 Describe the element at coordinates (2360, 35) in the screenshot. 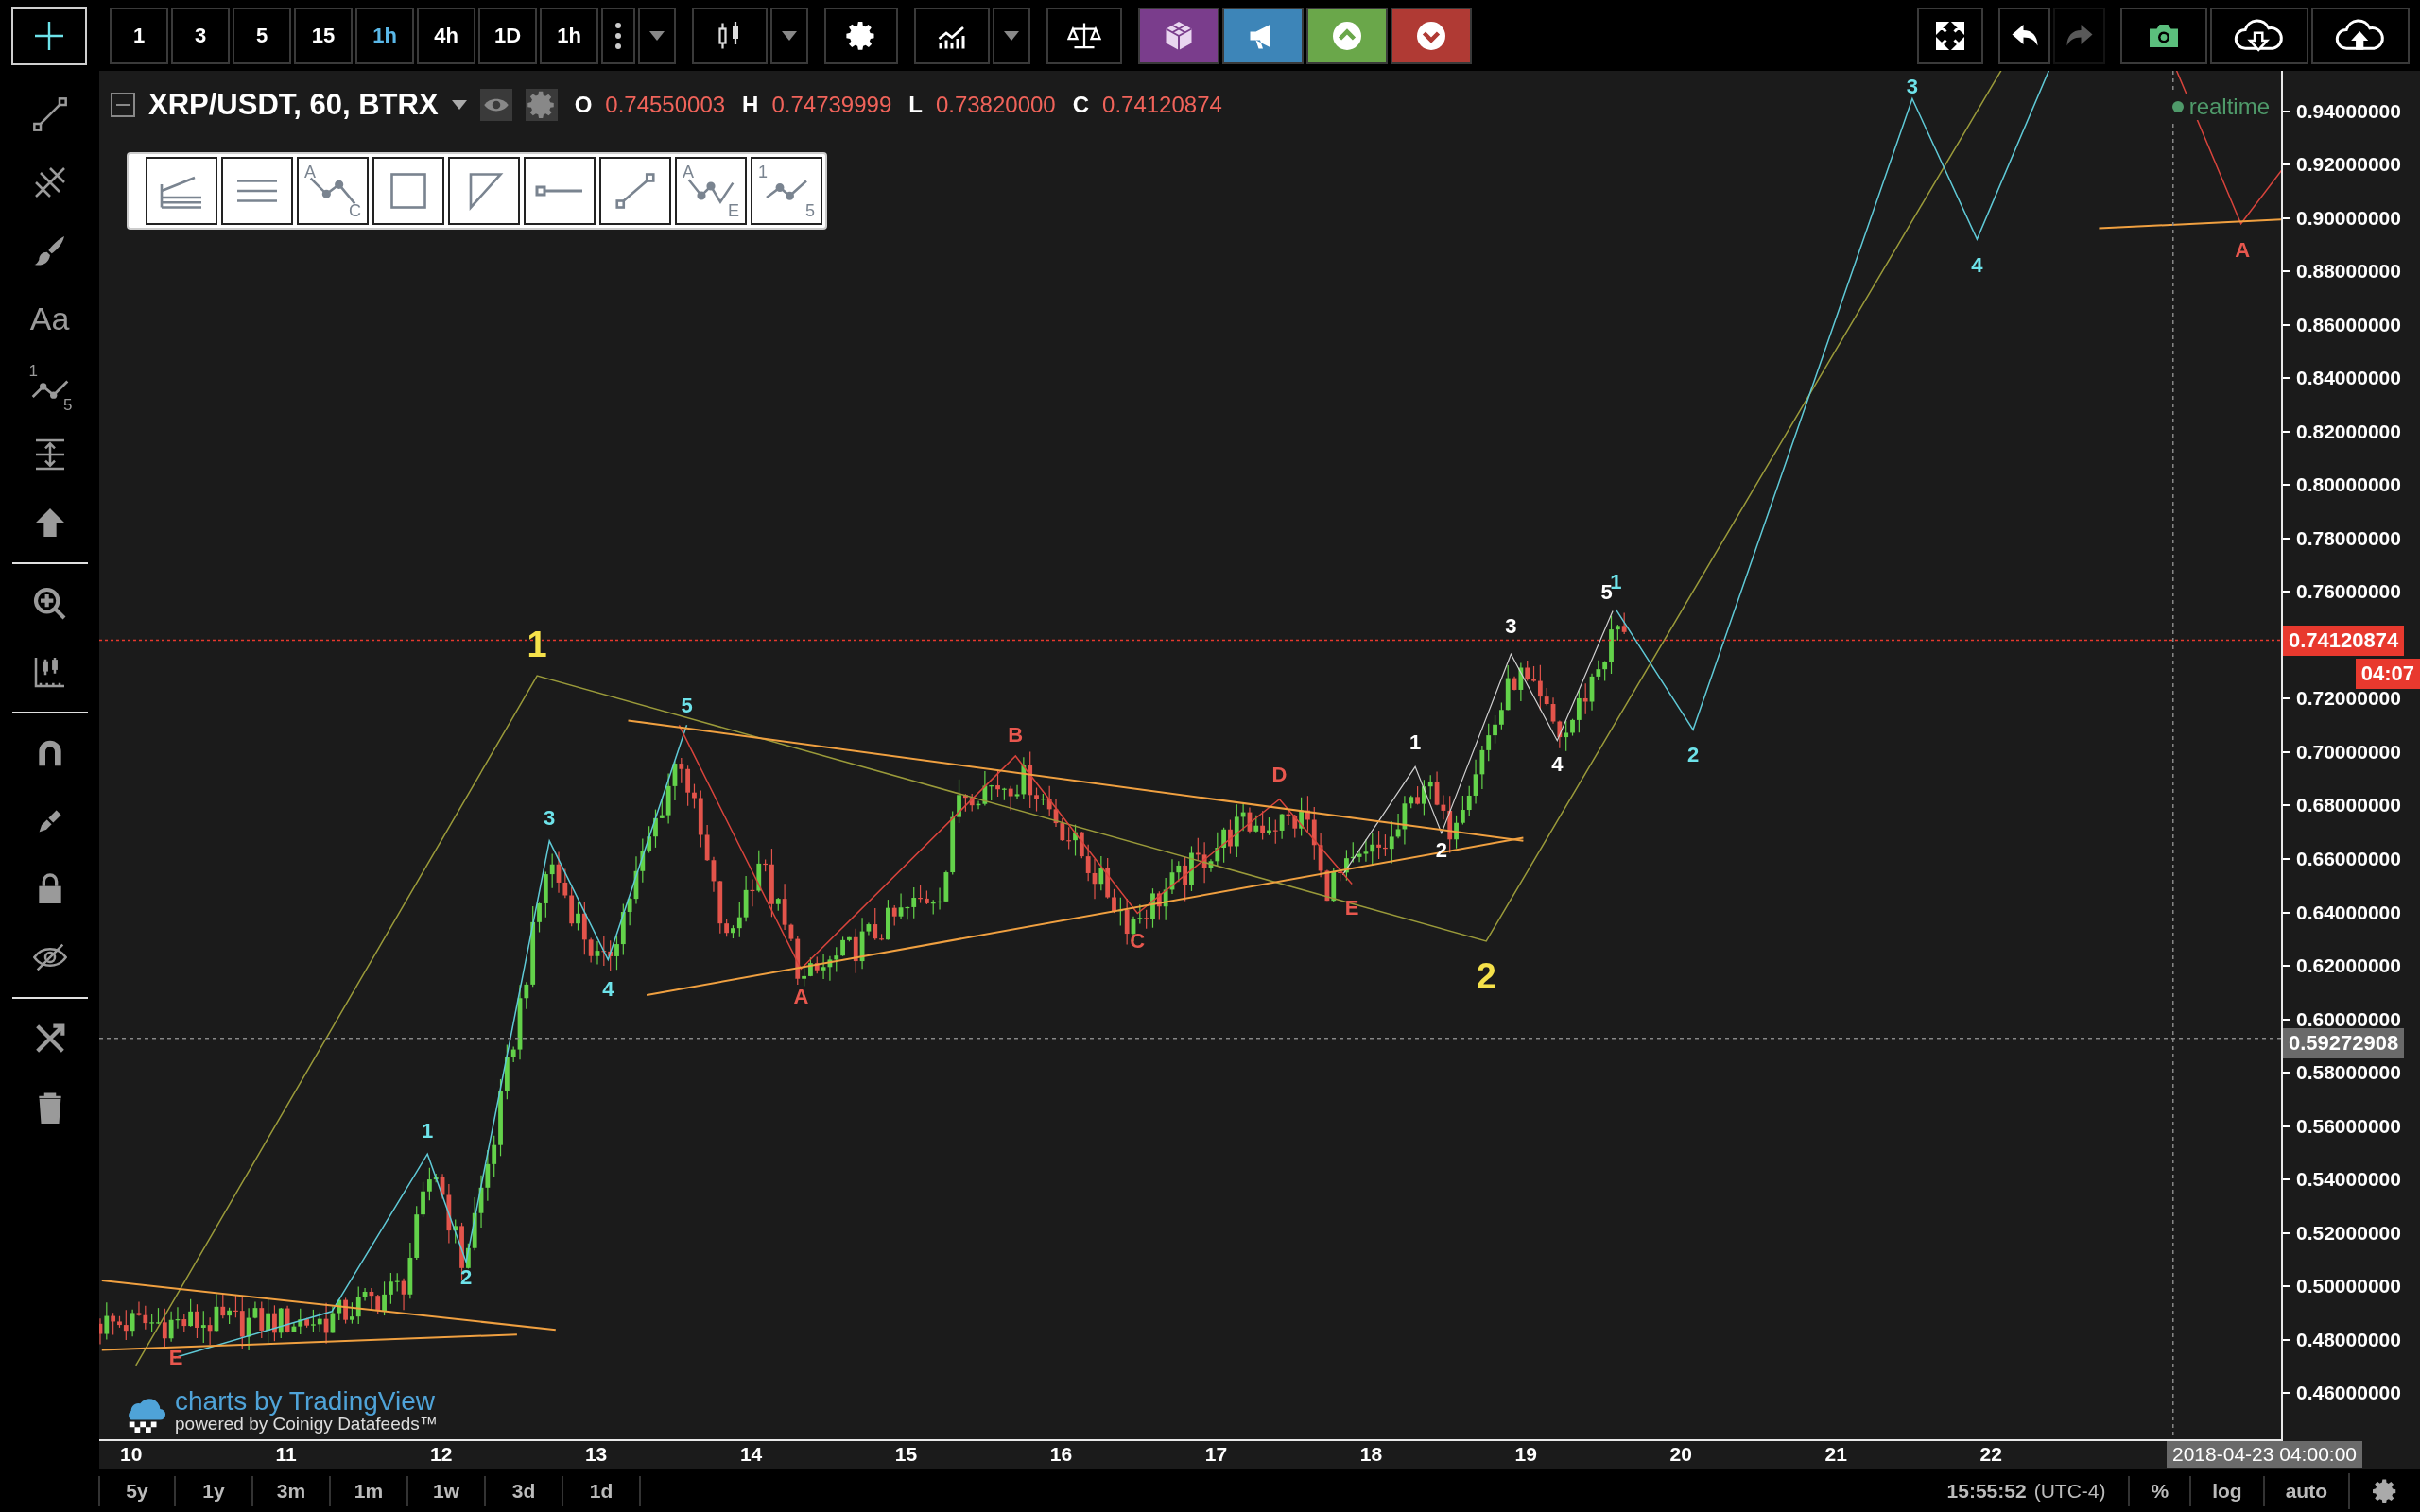

I see `save-button` at that location.